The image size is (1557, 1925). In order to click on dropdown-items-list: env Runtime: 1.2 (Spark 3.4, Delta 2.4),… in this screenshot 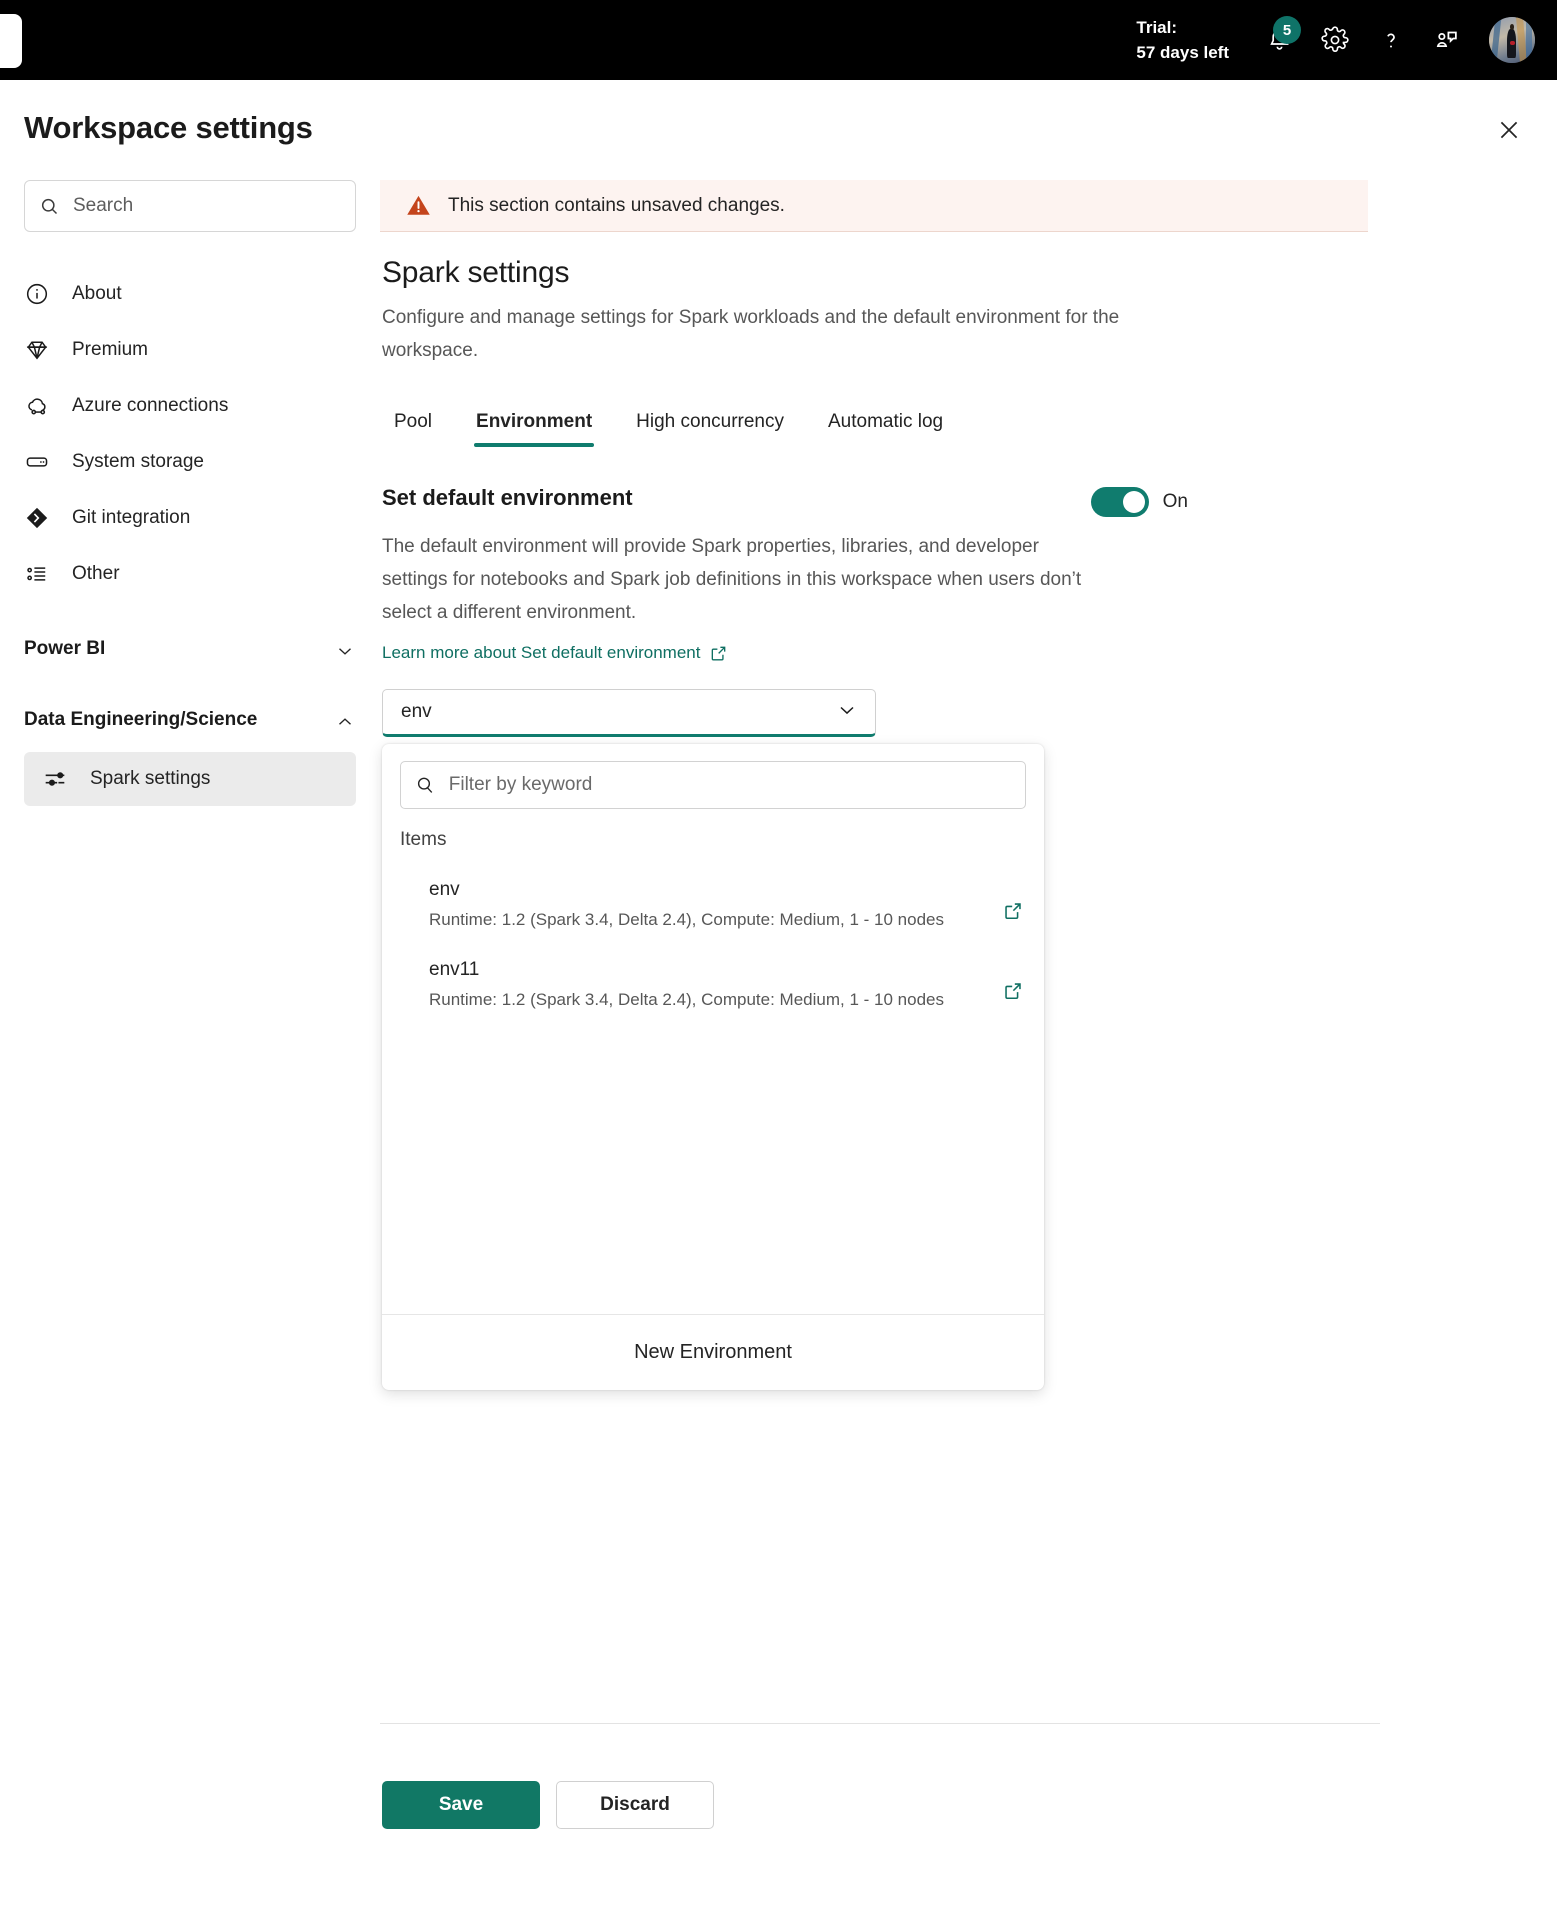, I will do `click(713, 1082)`.